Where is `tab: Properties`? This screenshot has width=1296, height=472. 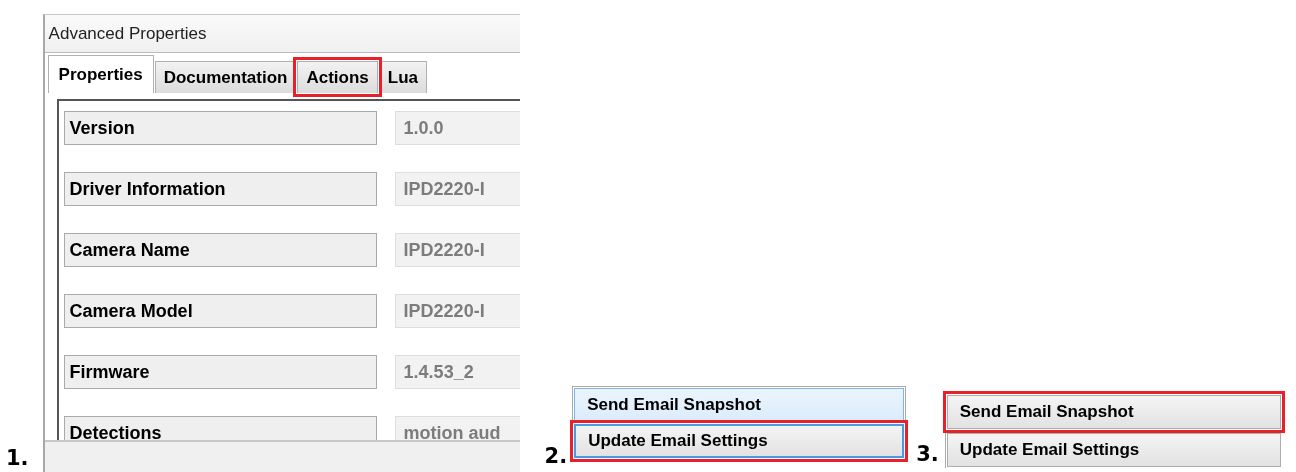 tab: Properties is located at coordinates (100, 74).